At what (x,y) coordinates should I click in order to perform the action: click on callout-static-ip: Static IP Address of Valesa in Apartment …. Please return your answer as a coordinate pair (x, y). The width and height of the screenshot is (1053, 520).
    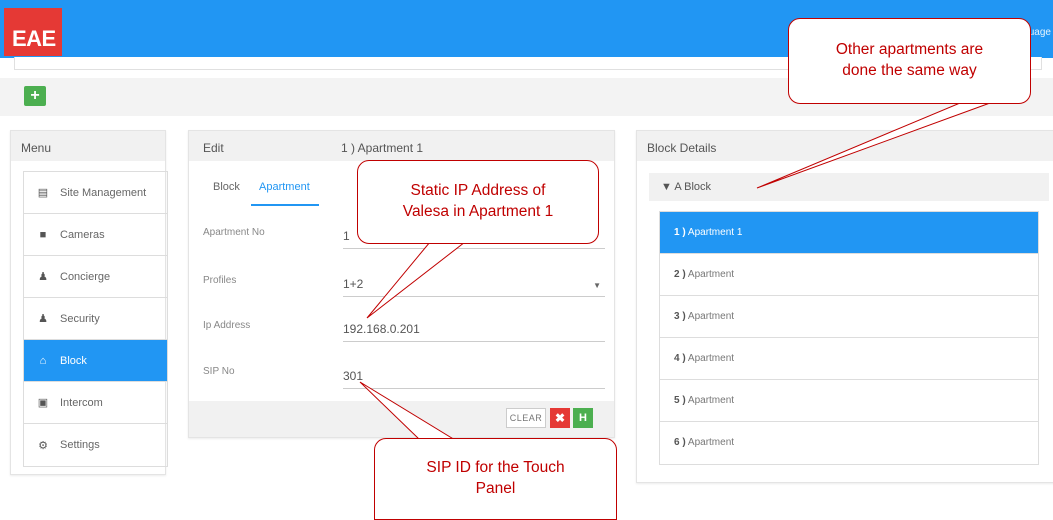
    Looking at the image, I should click on (478, 202).